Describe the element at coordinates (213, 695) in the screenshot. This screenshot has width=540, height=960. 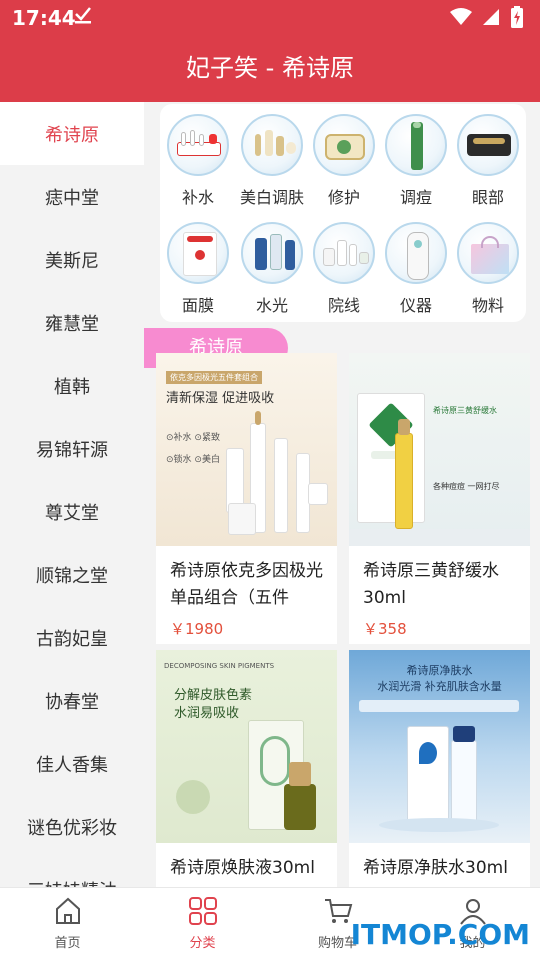
I see `banner-line1: 分解皮肤色素` at that location.